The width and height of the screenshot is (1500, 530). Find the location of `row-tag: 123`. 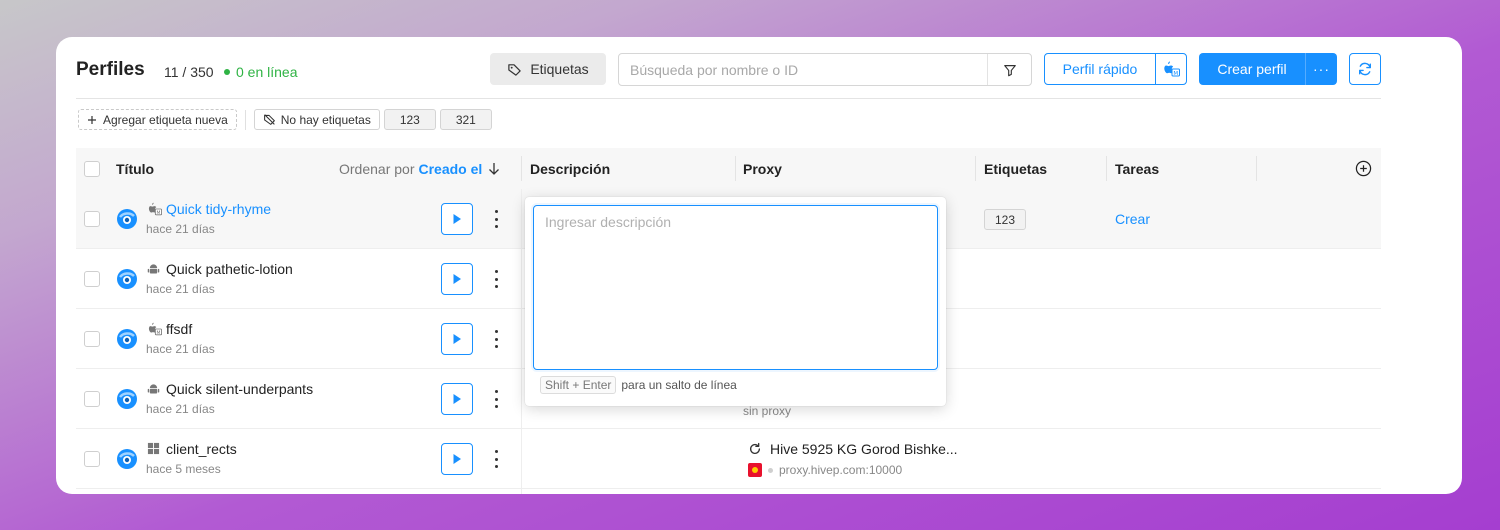

row-tag: 123 is located at coordinates (1005, 219).